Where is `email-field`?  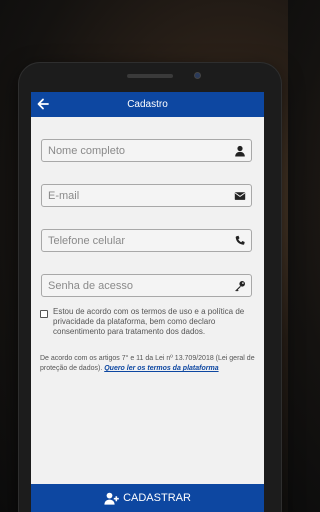
email-field is located at coordinates (146, 195).